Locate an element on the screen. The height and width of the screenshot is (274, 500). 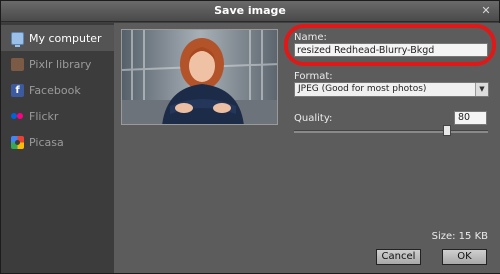
file-name-input is located at coordinates (391, 50).